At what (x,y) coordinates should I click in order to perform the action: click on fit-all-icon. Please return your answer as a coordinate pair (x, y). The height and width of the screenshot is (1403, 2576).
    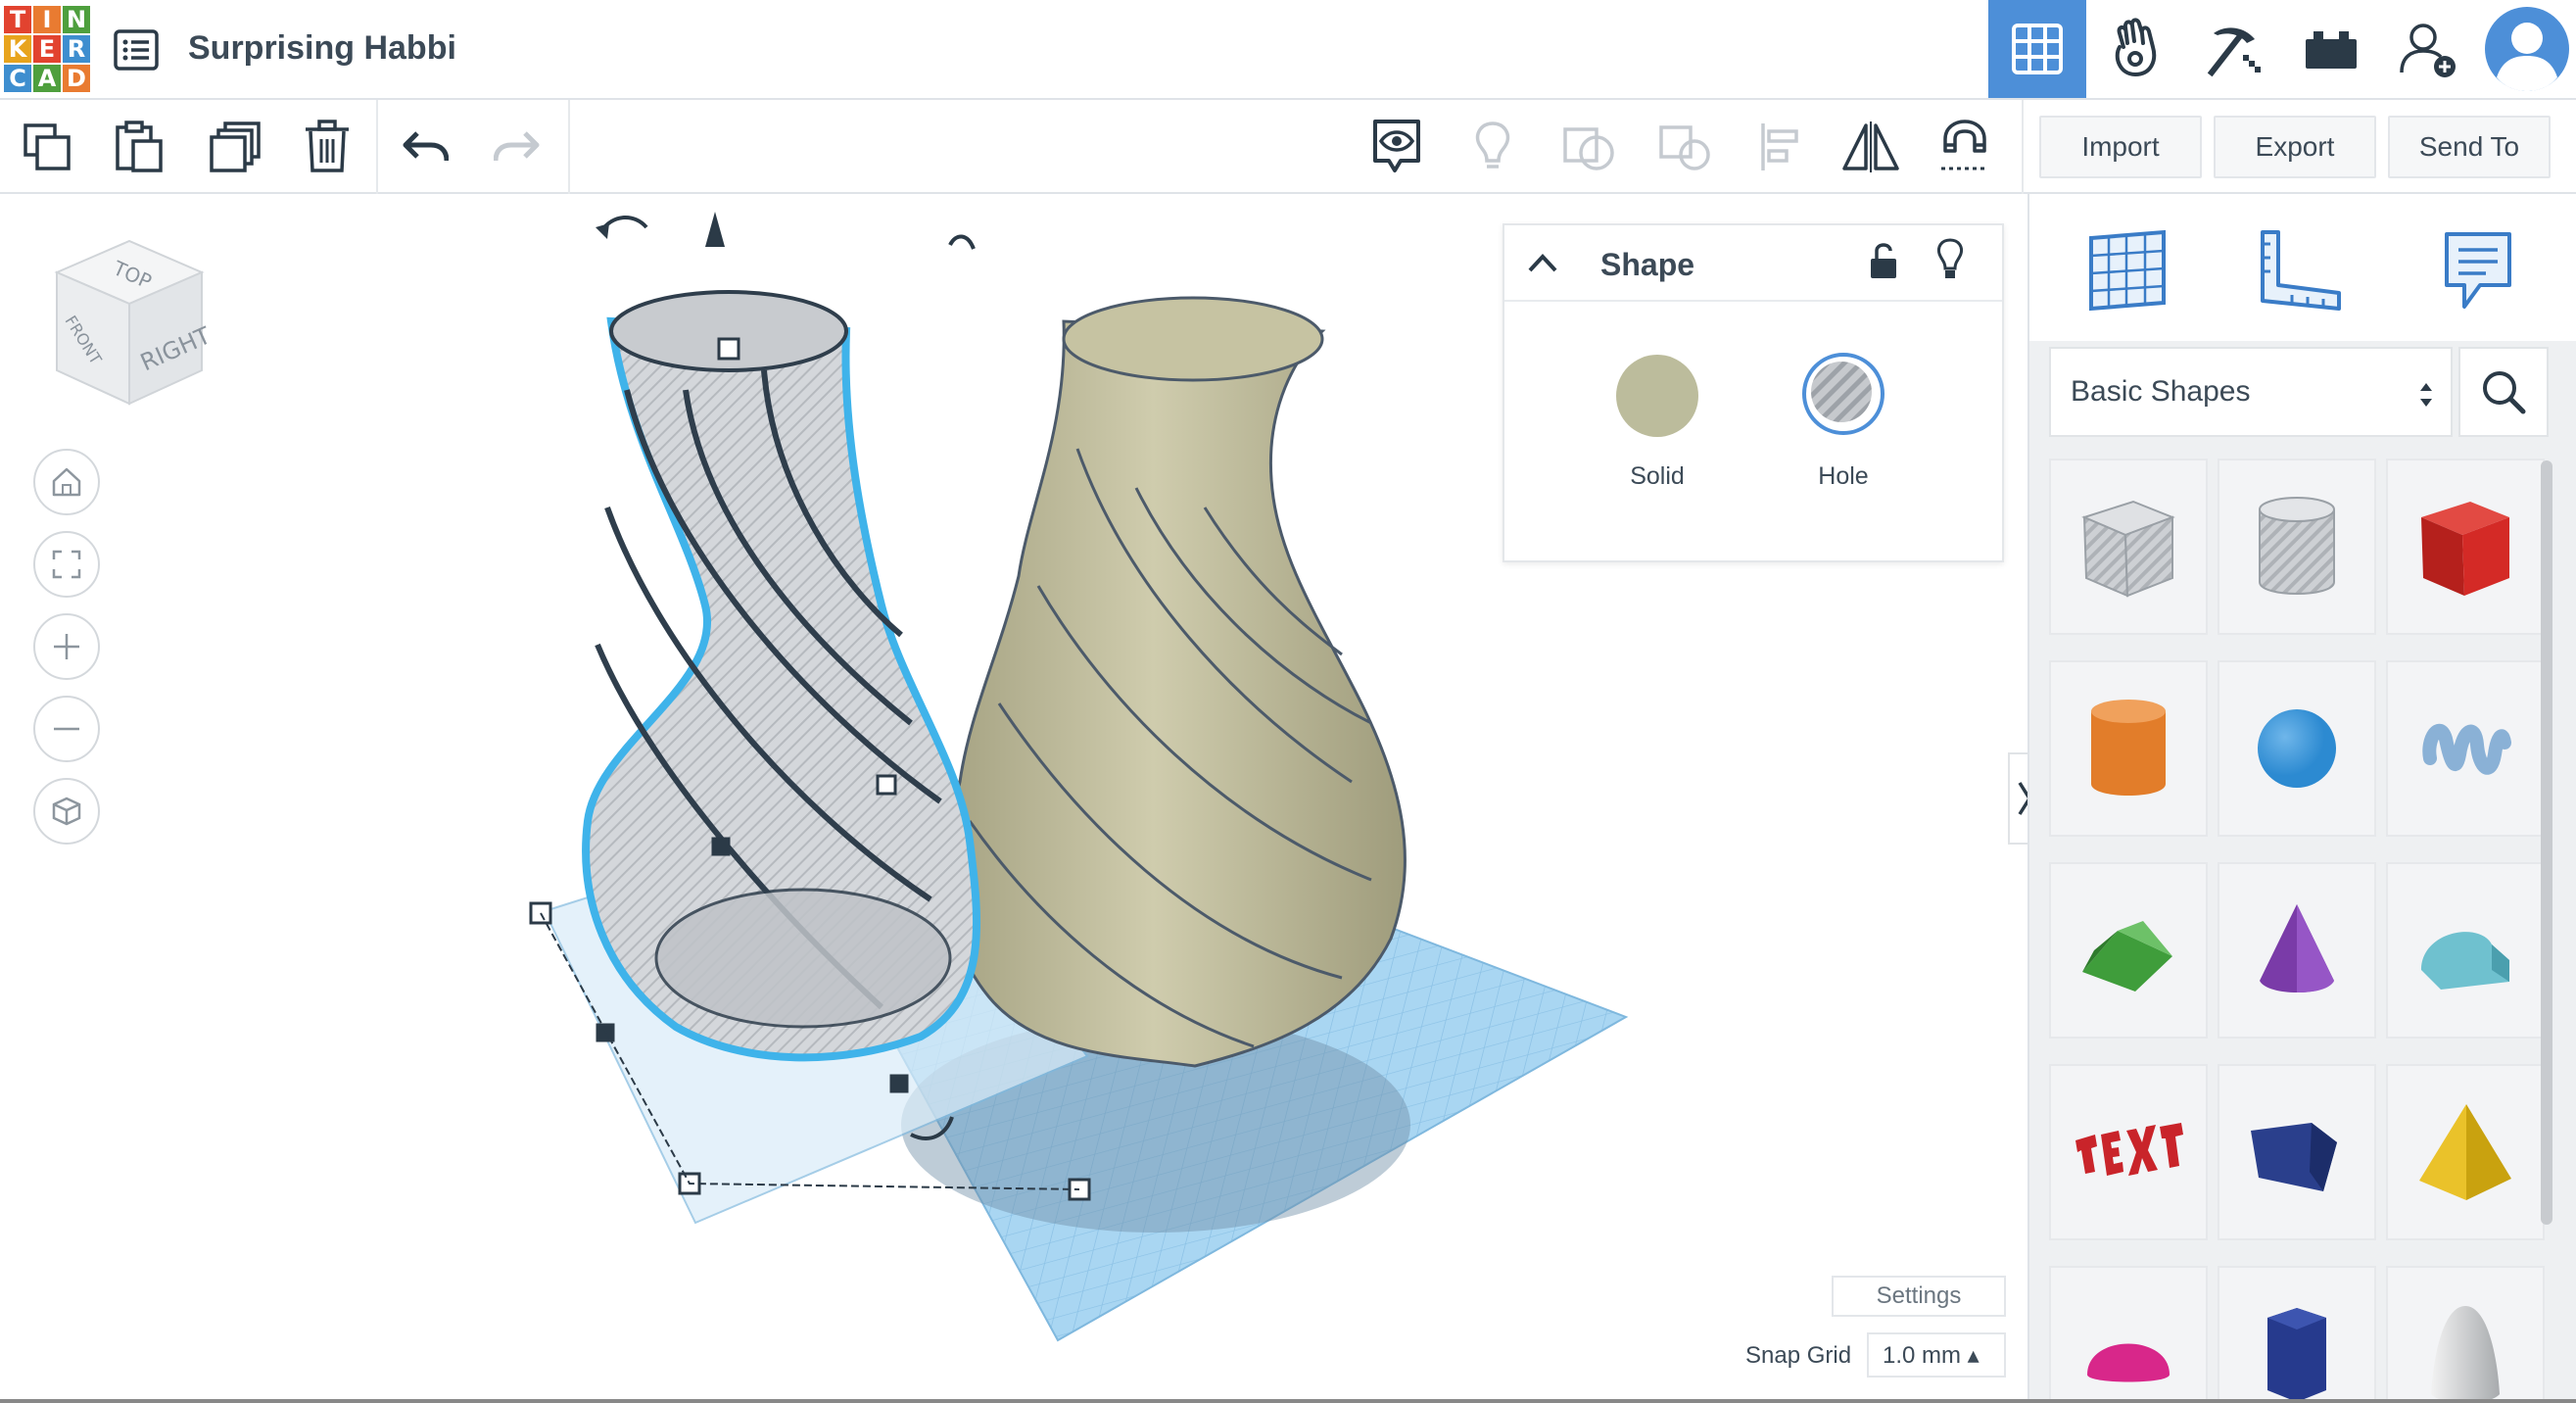
    Looking at the image, I should click on (66, 565).